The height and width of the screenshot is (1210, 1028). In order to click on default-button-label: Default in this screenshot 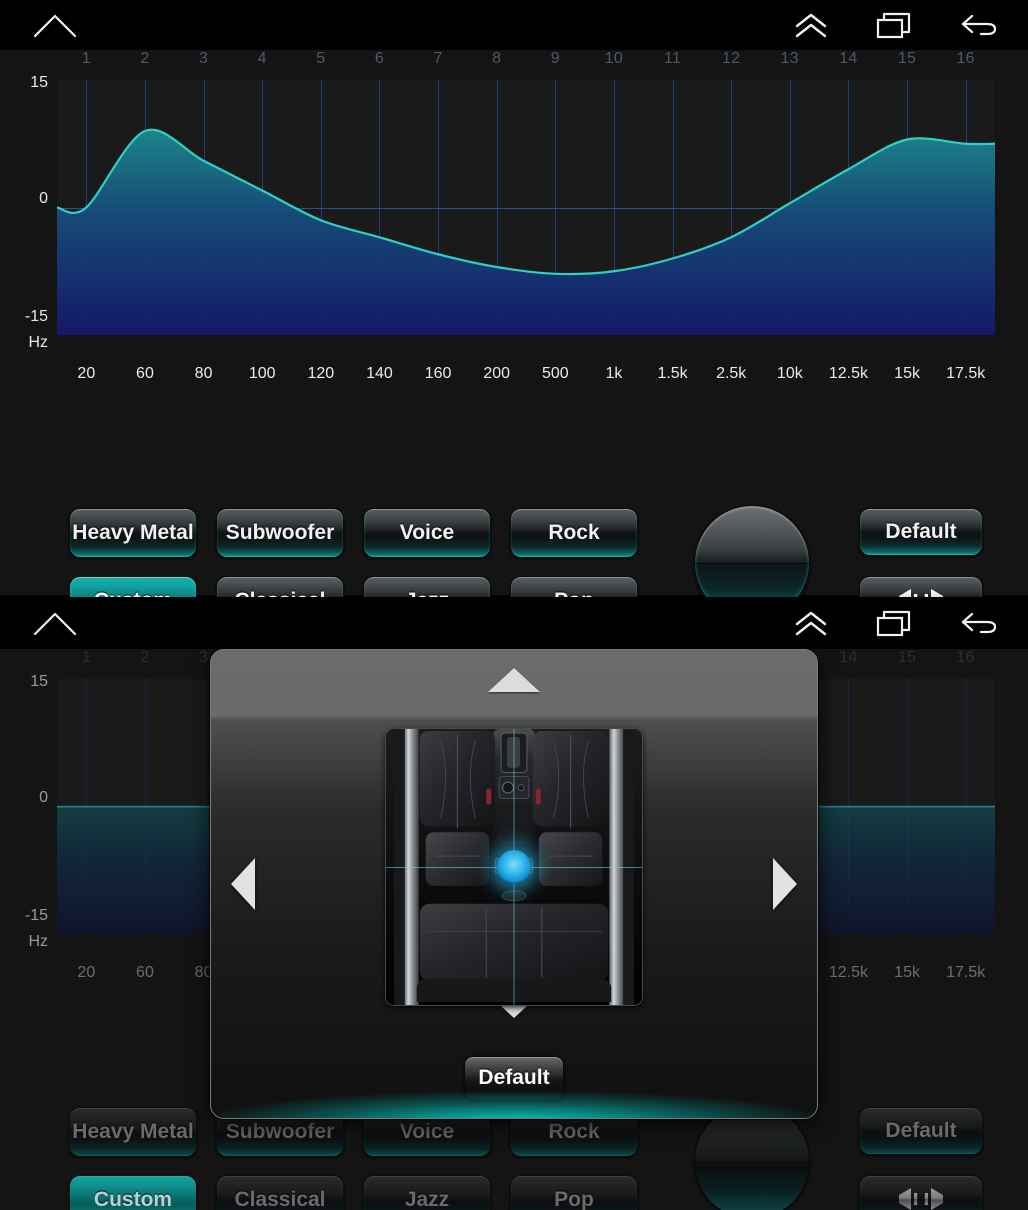, I will do `click(921, 531)`.